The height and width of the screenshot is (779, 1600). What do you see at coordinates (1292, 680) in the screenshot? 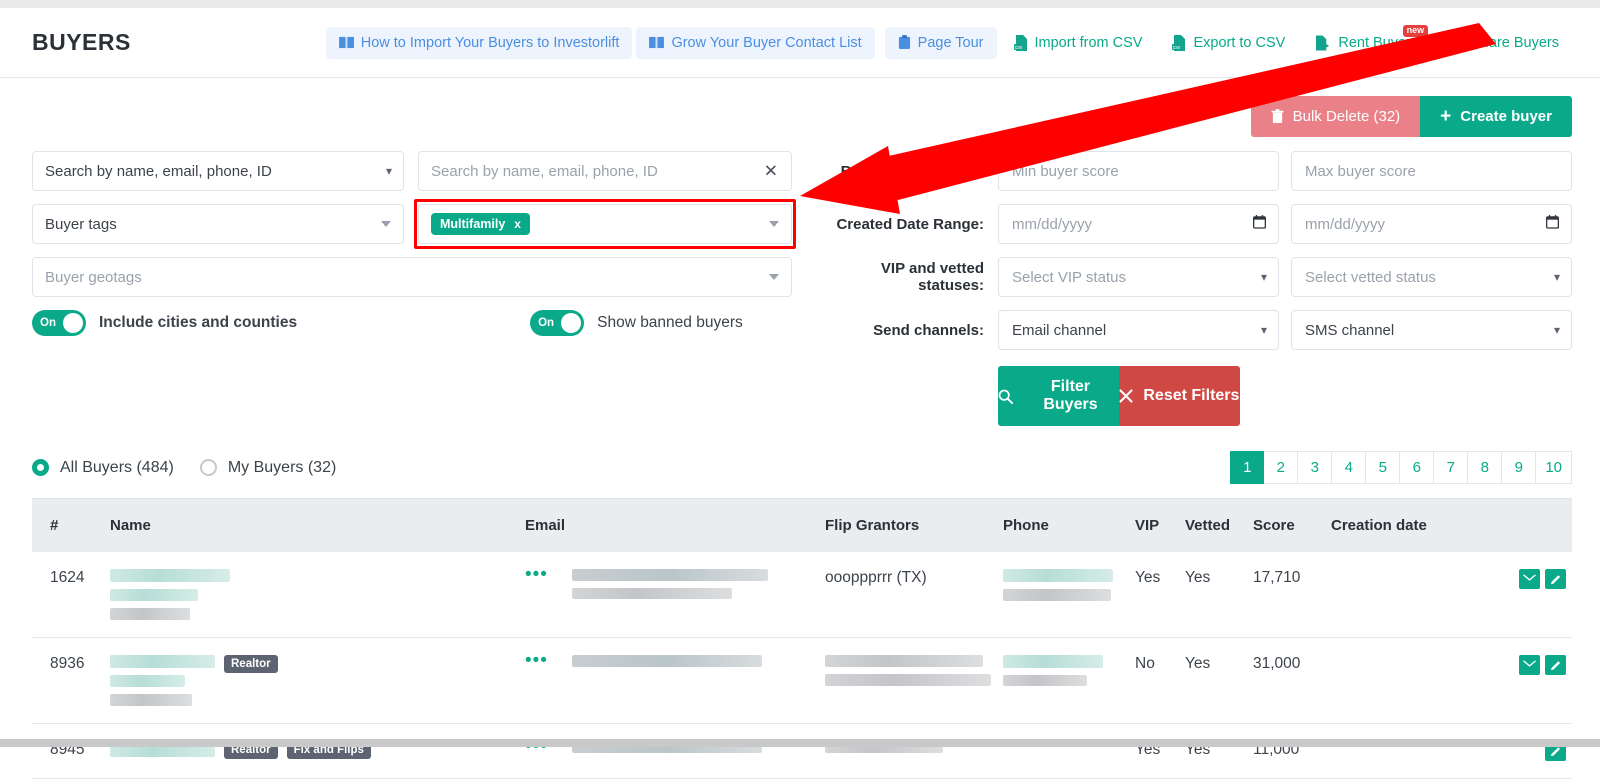
I see `cell-score: 31,000` at bounding box center [1292, 680].